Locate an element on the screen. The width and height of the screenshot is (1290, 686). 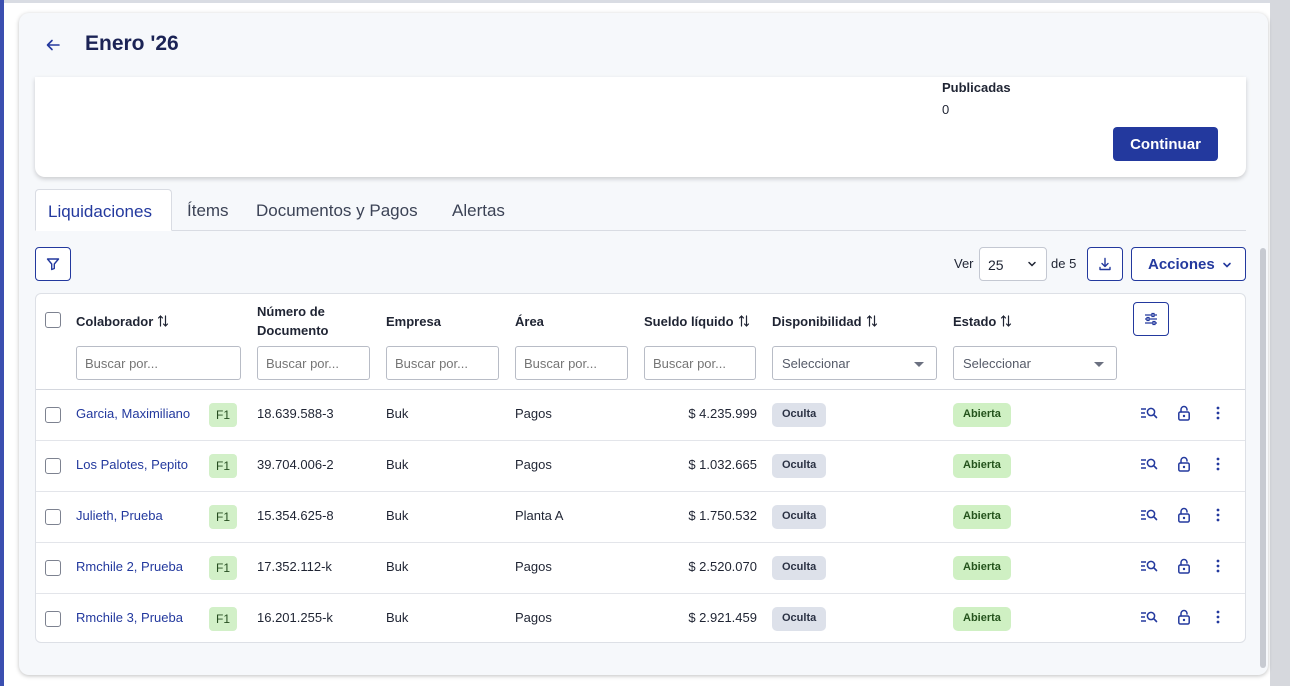
actions-dropdown-button: Acciones is located at coordinates (1188, 264).